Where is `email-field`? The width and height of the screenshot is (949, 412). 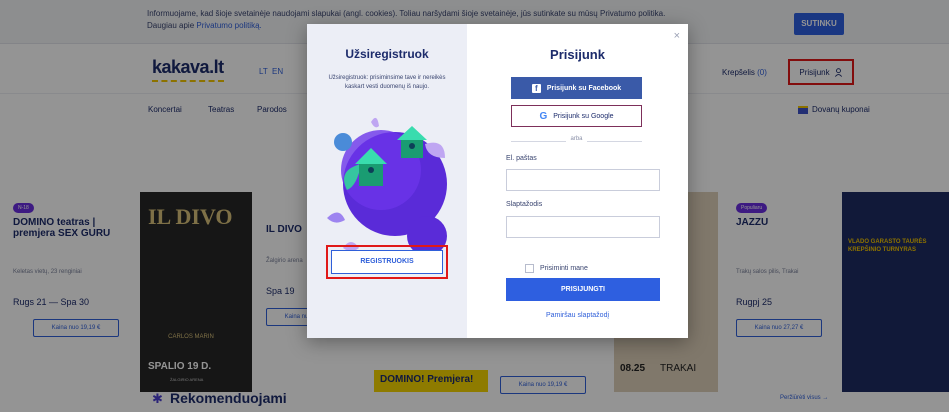
email-field is located at coordinates (583, 180).